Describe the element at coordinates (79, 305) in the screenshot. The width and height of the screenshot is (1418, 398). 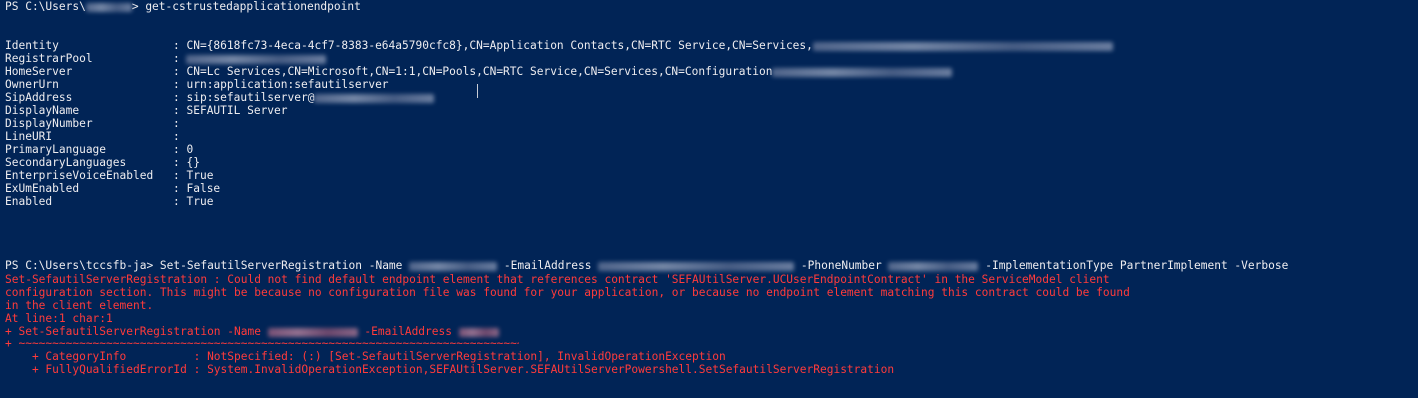
I see `error-line-3: in the client element.` at that location.